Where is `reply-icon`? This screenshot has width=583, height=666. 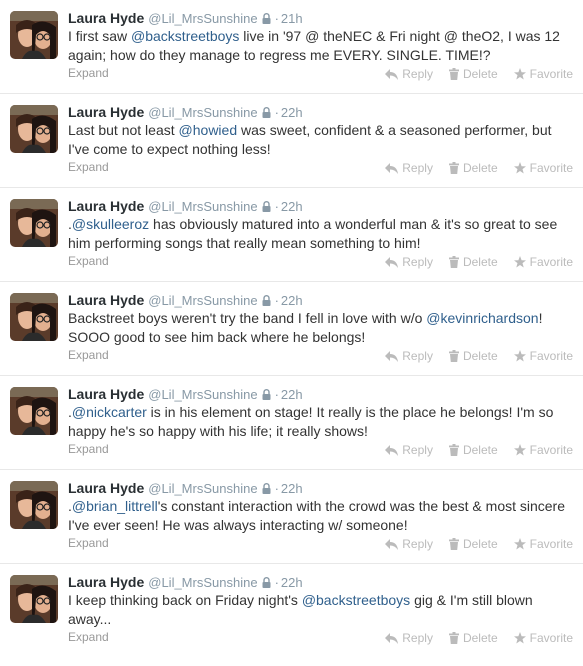
reply-icon is located at coordinates (392, 450).